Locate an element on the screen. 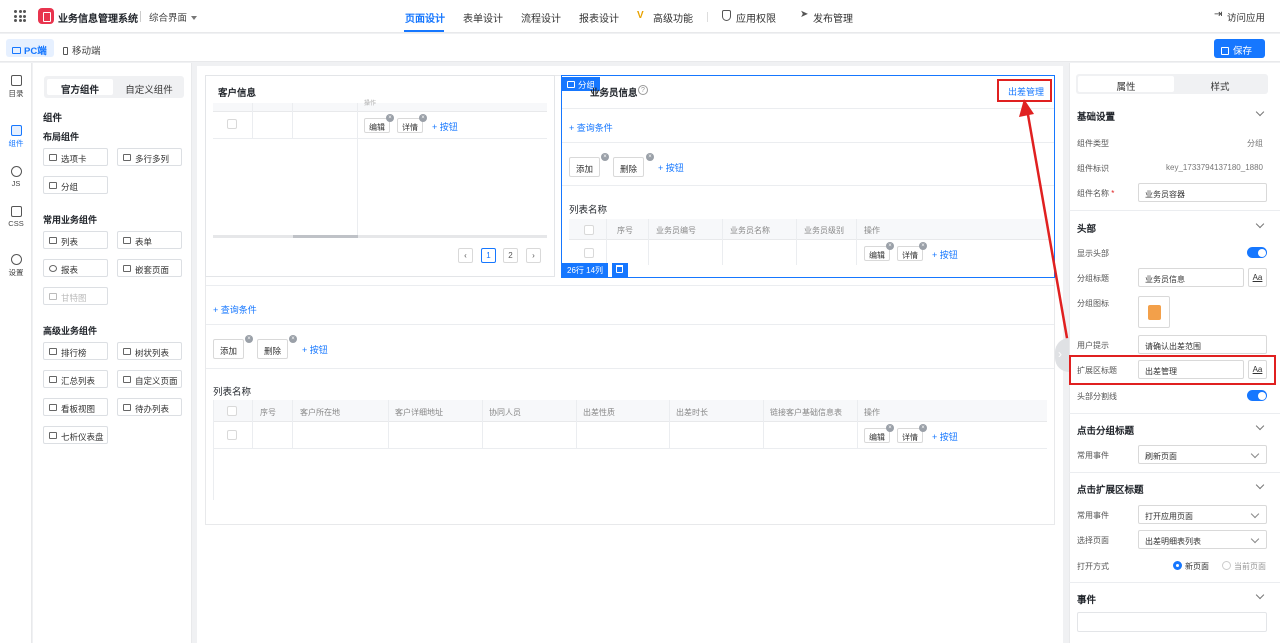 The height and width of the screenshot is (643, 1280). header-section-title: 头部 is located at coordinates (1086, 228).